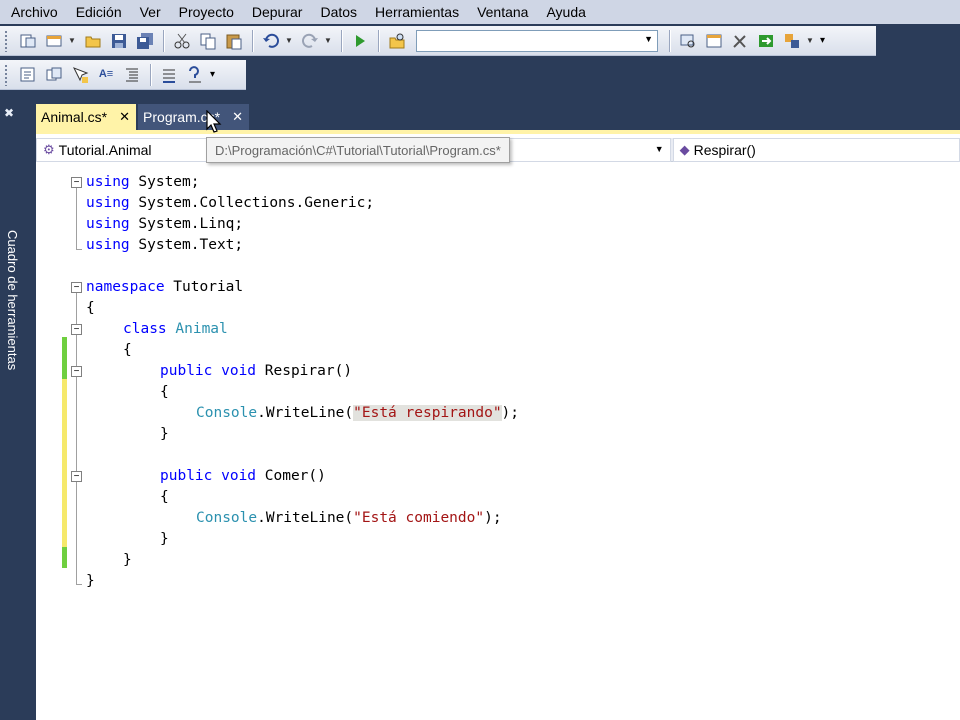 Image resolution: width=960 pixels, height=720 pixels. Describe the element at coordinates (792, 41) in the screenshot. I see `start-page-icon` at that location.